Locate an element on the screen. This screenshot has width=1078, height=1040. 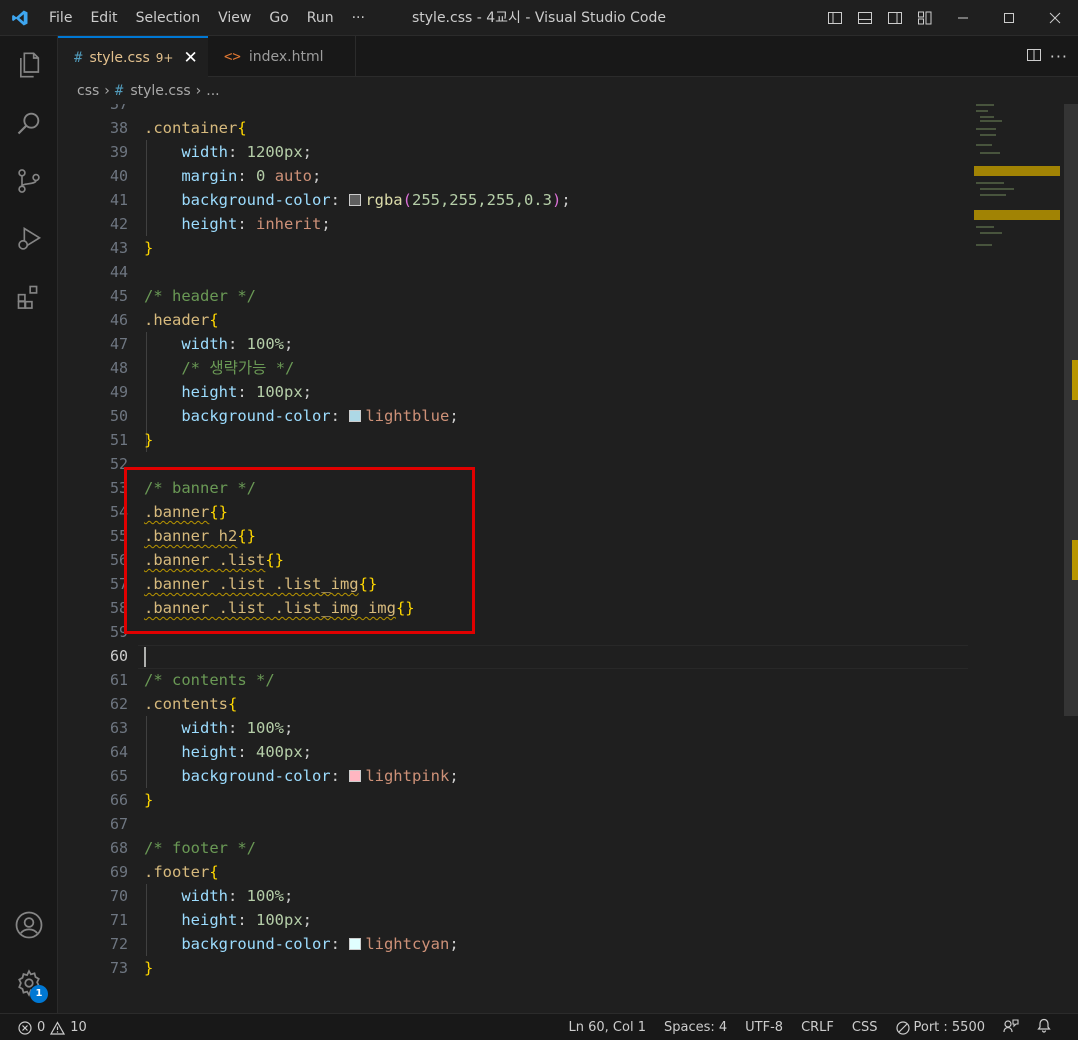
menu-more: ··· is located at coordinates (358, 18).